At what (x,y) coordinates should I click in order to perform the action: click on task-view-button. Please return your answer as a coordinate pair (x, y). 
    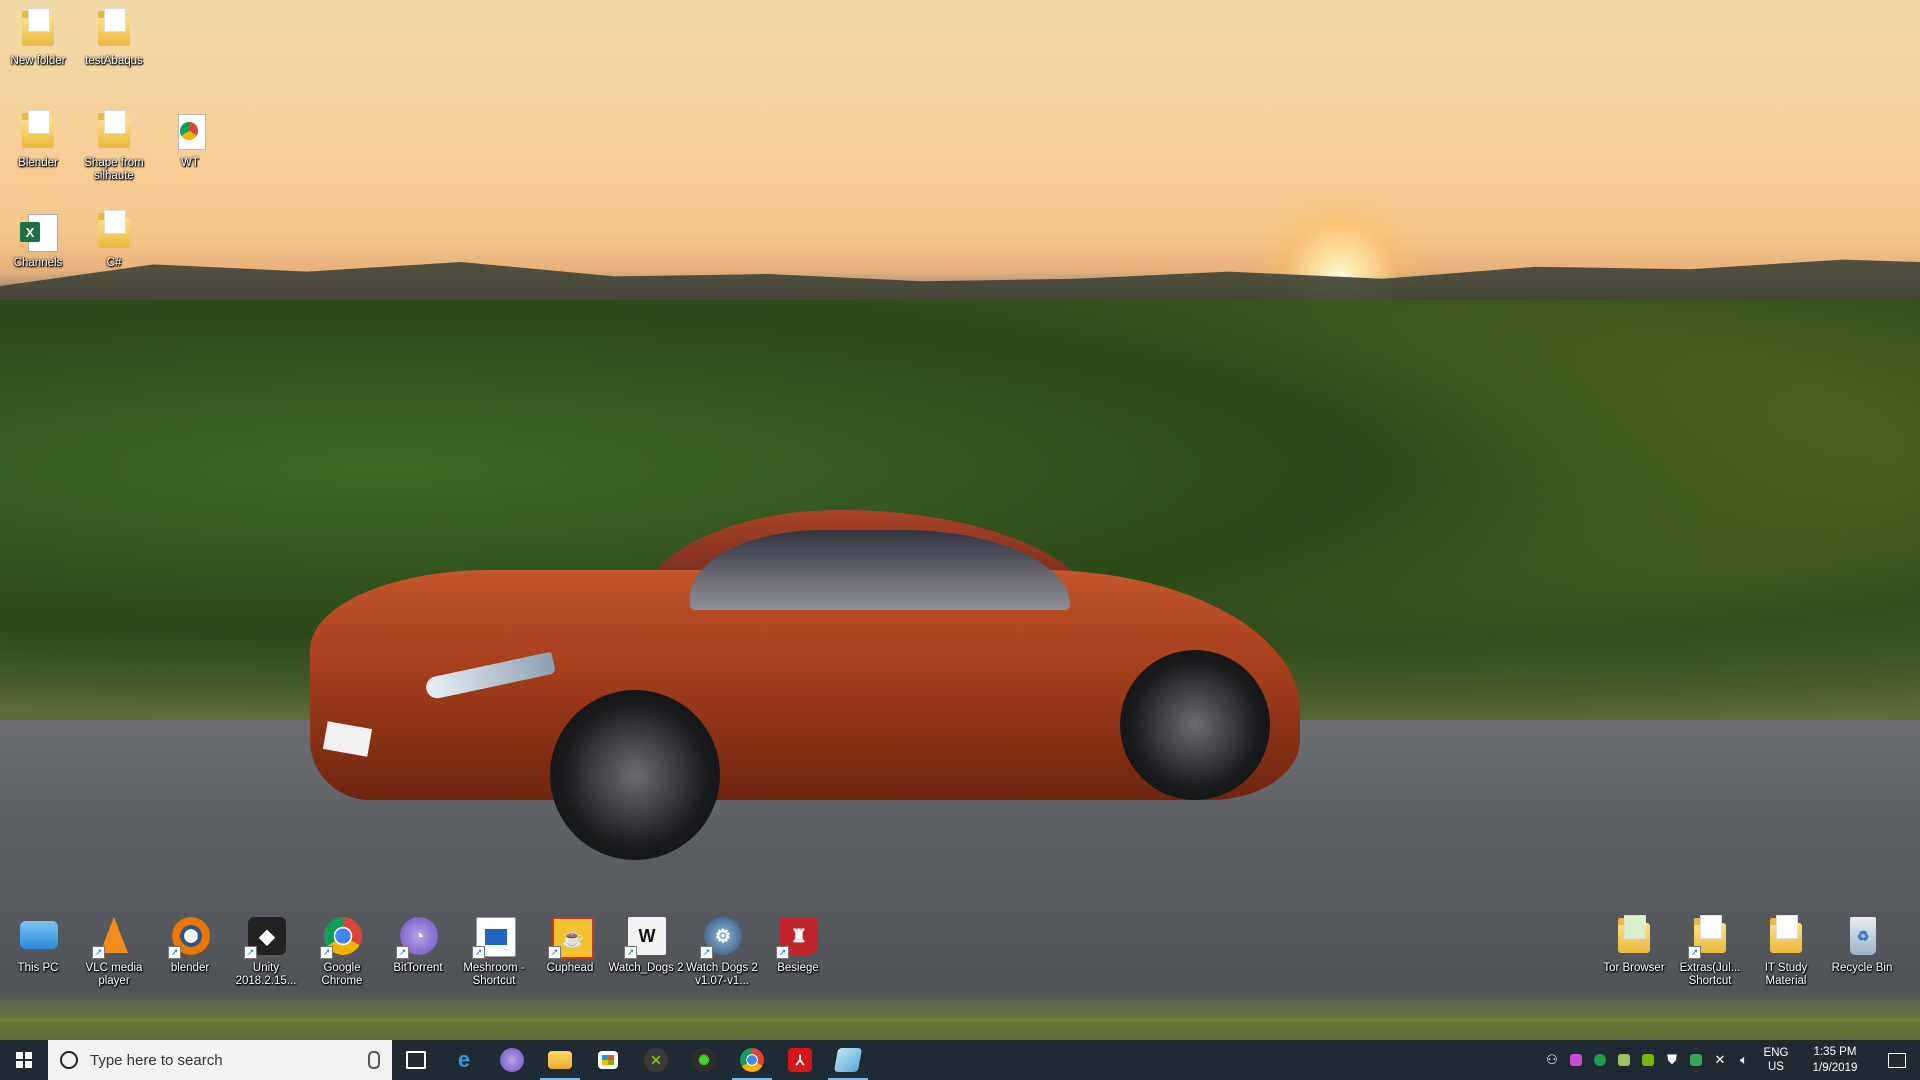
    Looking at the image, I should click on (416, 1060).